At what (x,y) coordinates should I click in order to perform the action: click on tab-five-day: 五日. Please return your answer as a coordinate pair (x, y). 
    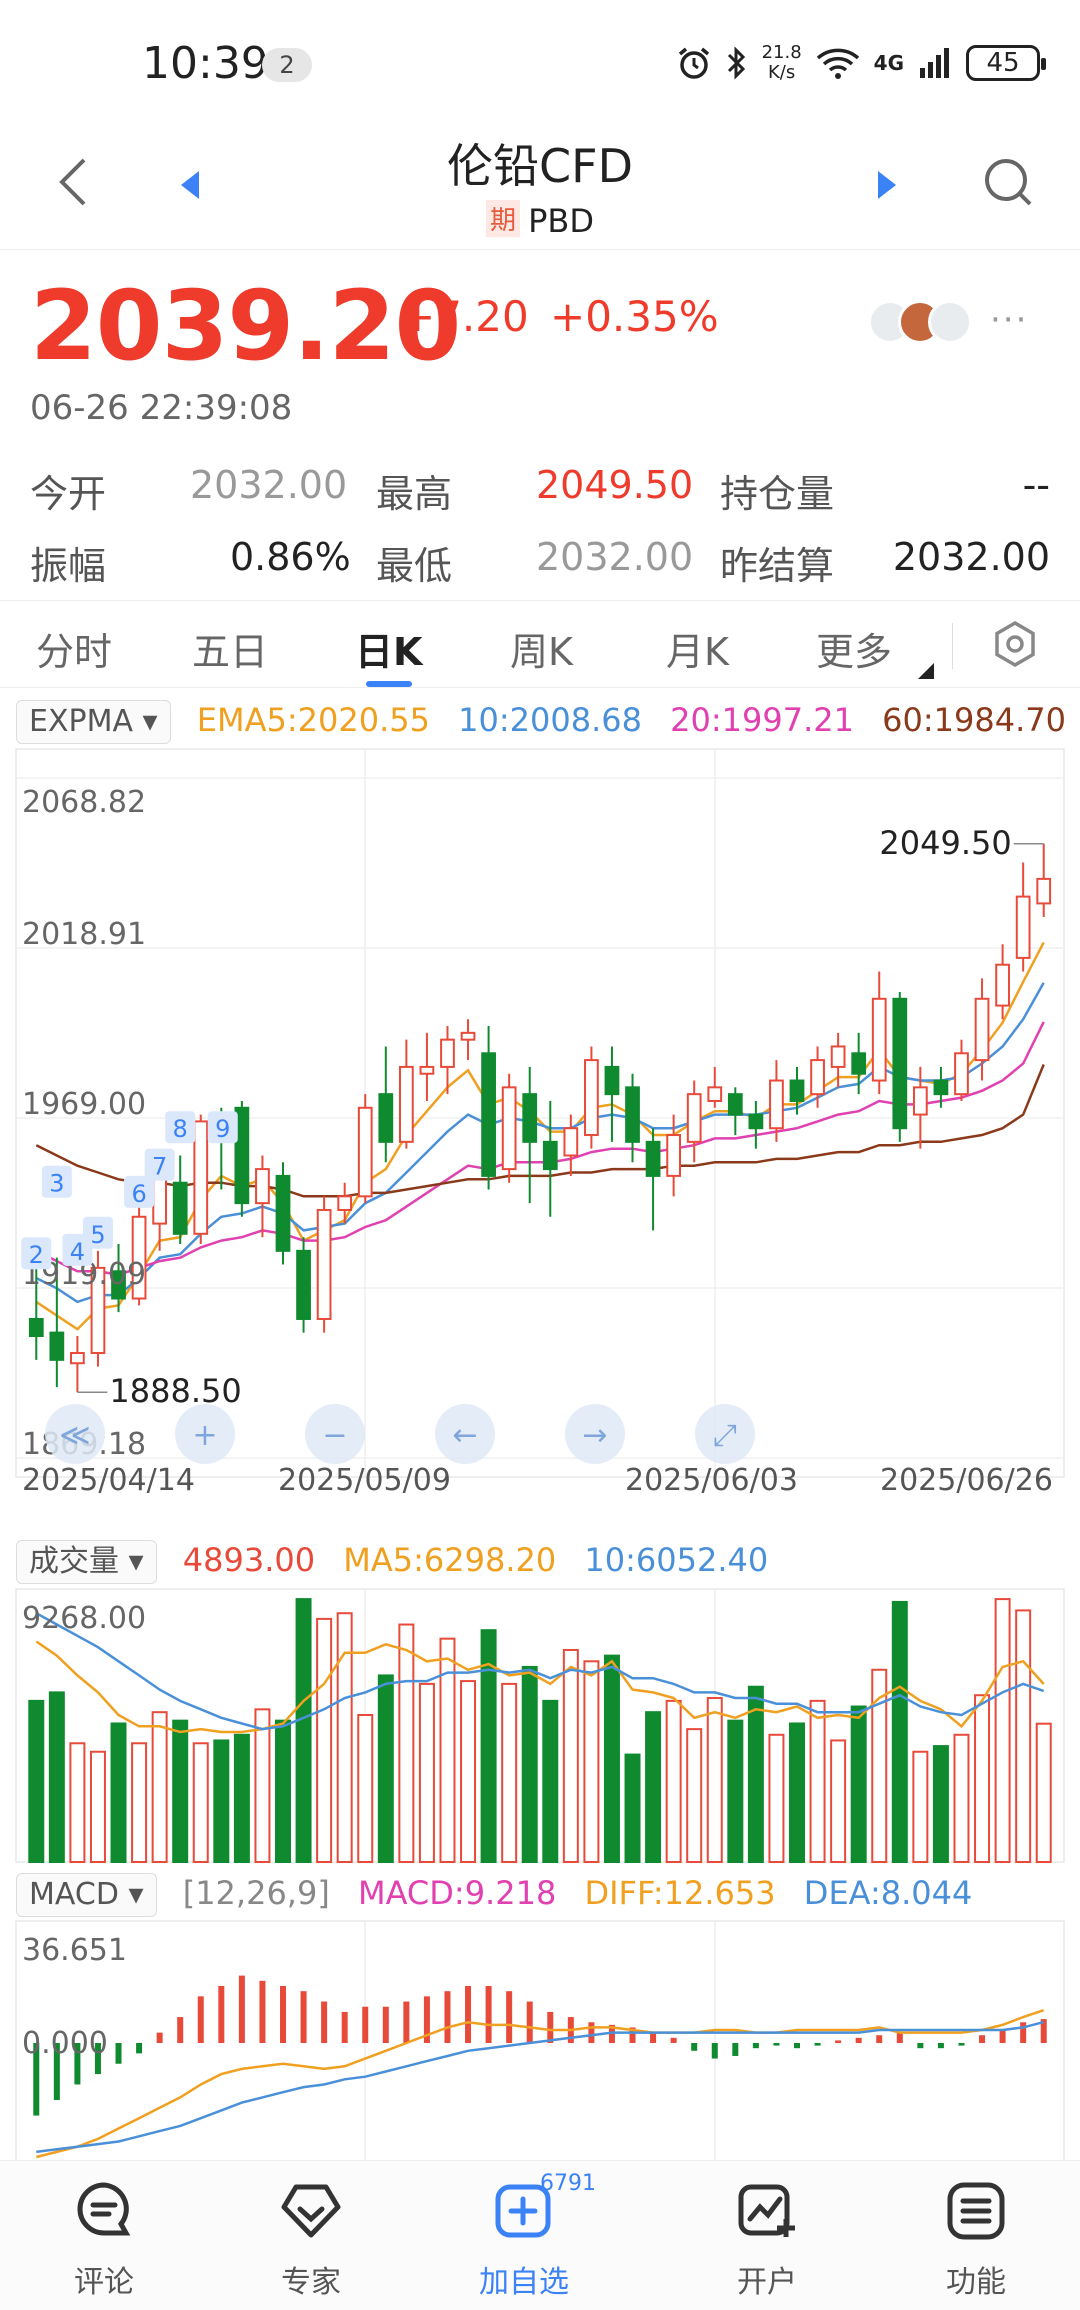
    Looking at the image, I should click on (230, 648).